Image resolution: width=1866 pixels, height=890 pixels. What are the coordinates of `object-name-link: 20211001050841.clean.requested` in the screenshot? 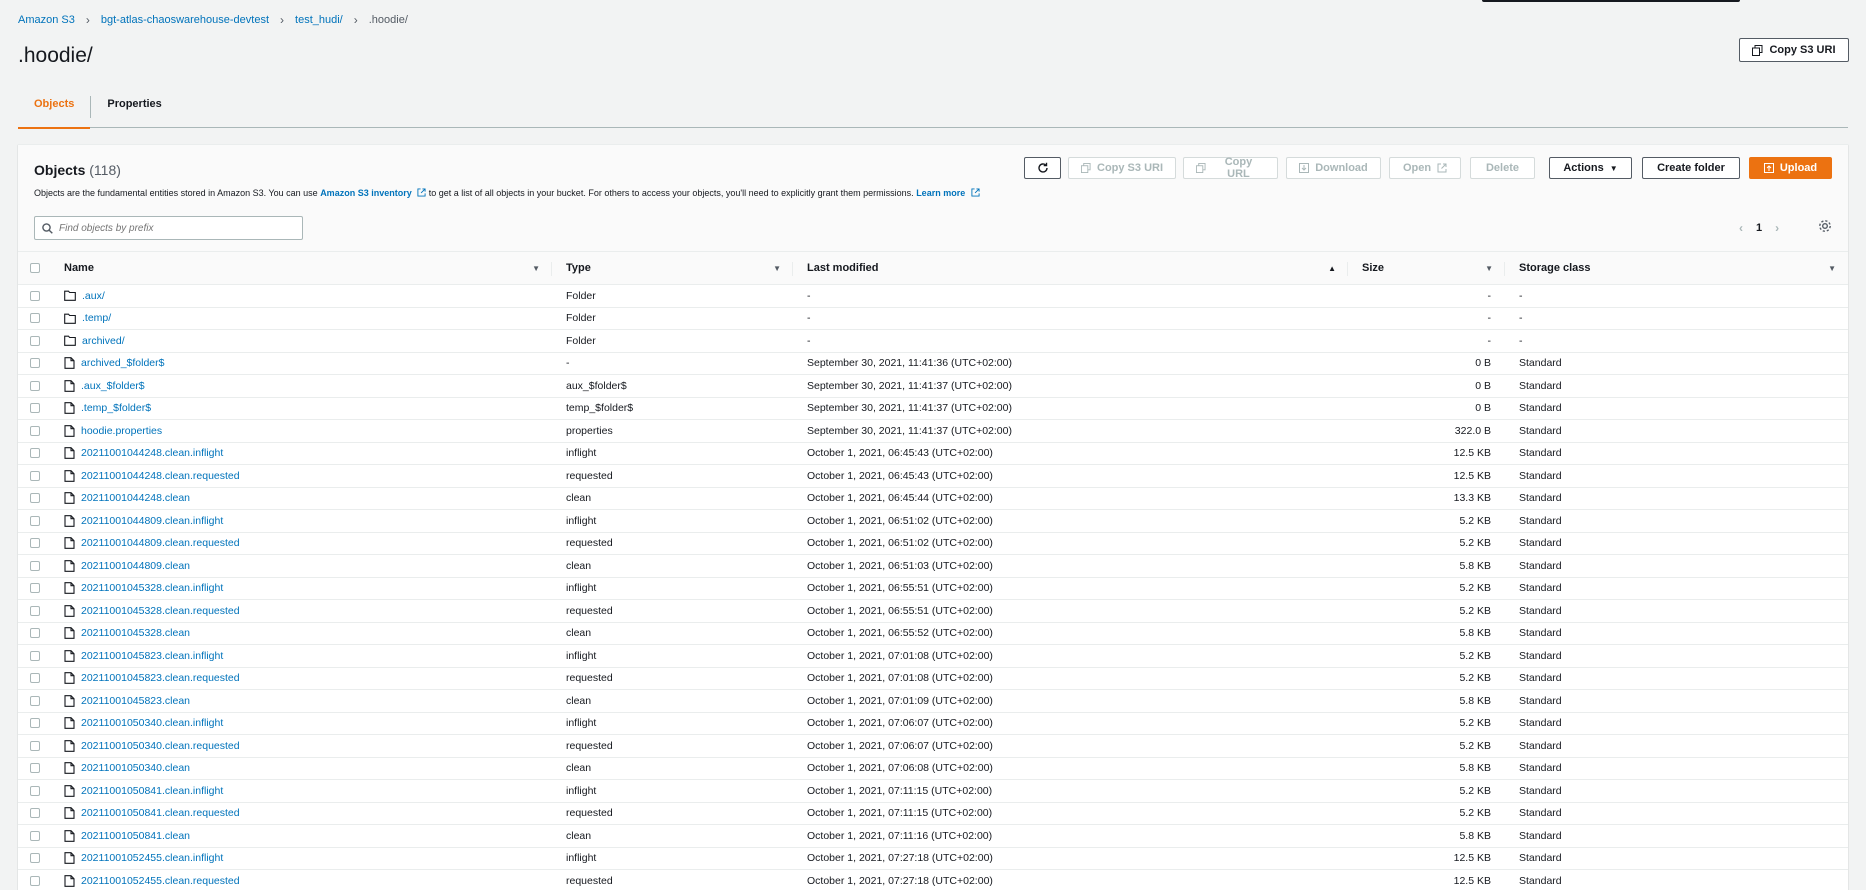 It's located at (160, 813).